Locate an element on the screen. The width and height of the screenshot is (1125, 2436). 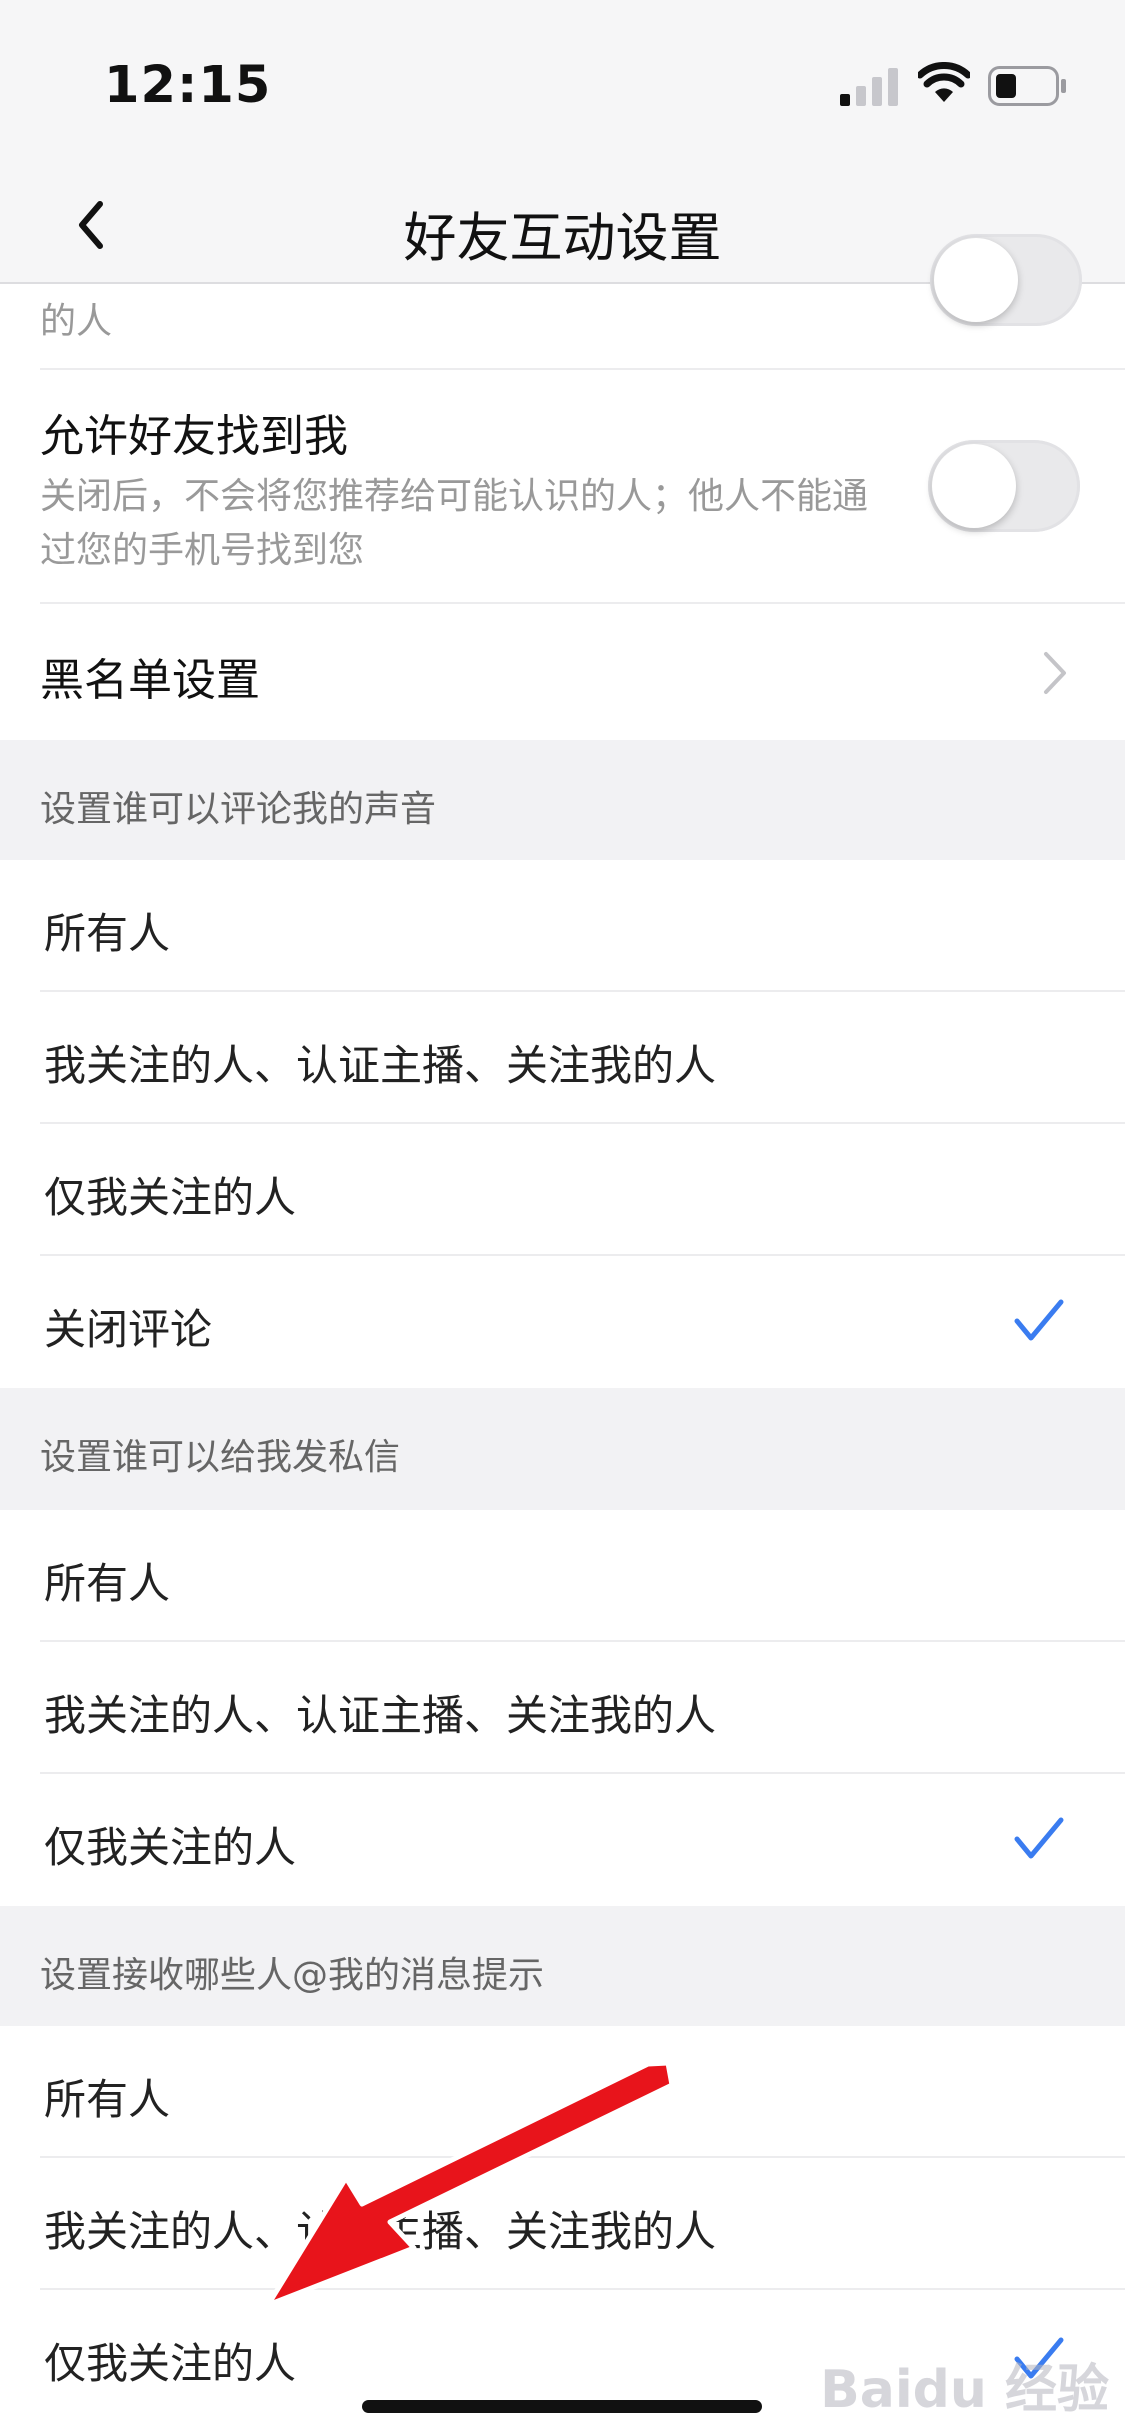
annotation-arrow-icon is located at coordinates (470, 2184).